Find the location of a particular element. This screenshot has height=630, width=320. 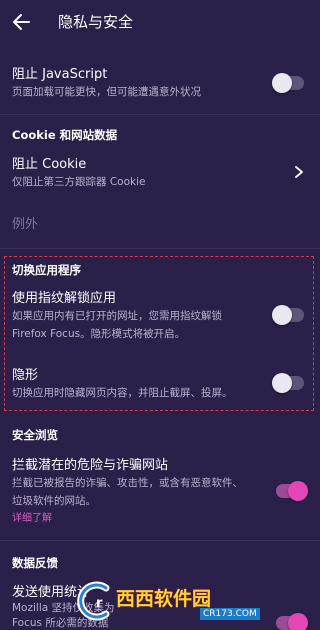

stealth-toggle is located at coordinates (288, 383).